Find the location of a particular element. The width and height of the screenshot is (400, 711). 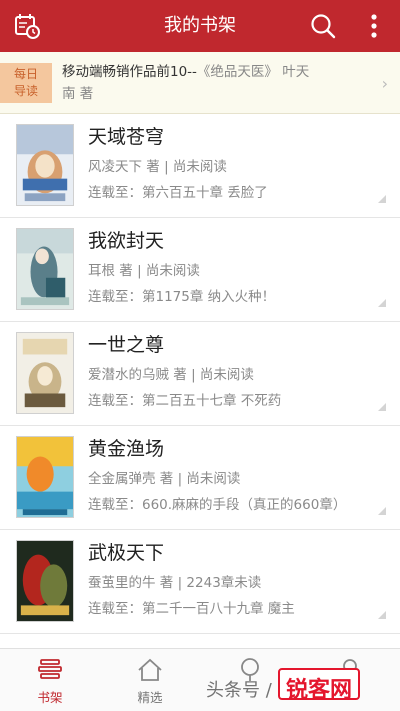

book-item: 我欲封天 耳根 著 | 尚未阅读 连载至：第1175章 纳入火种！ is located at coordinates (200, 270).